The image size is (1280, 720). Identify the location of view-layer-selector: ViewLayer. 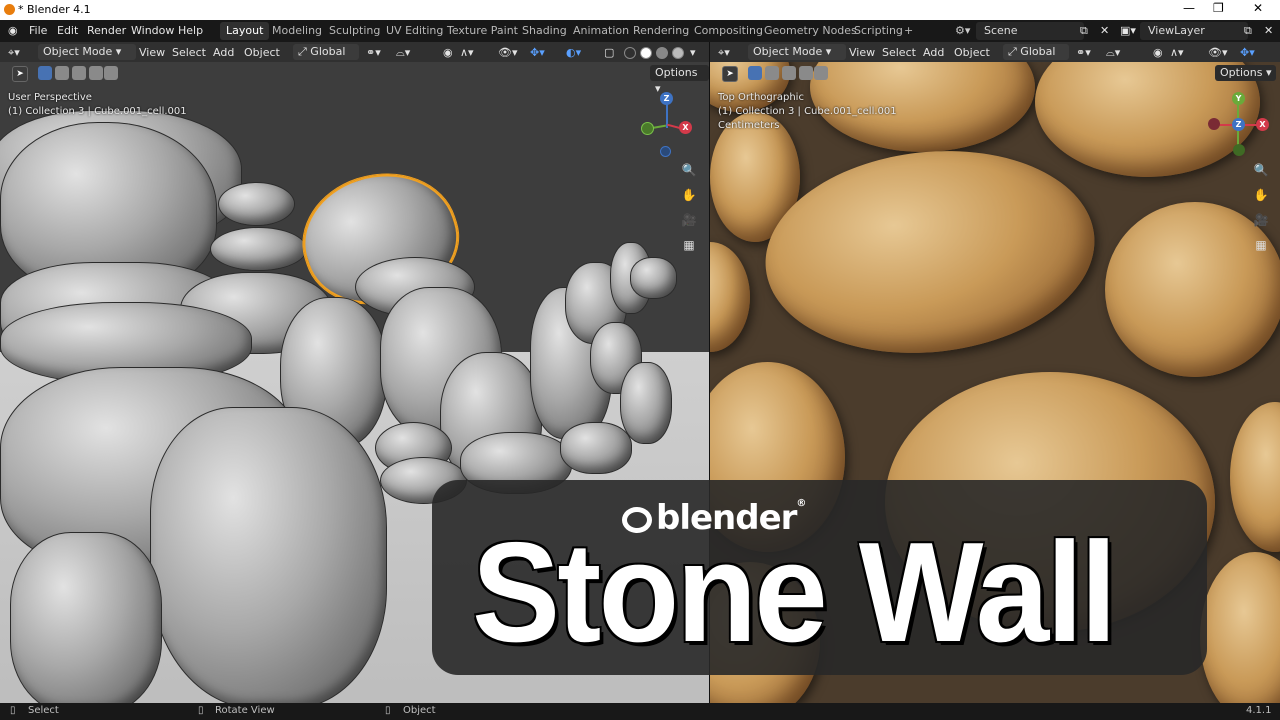
(1194, 31).